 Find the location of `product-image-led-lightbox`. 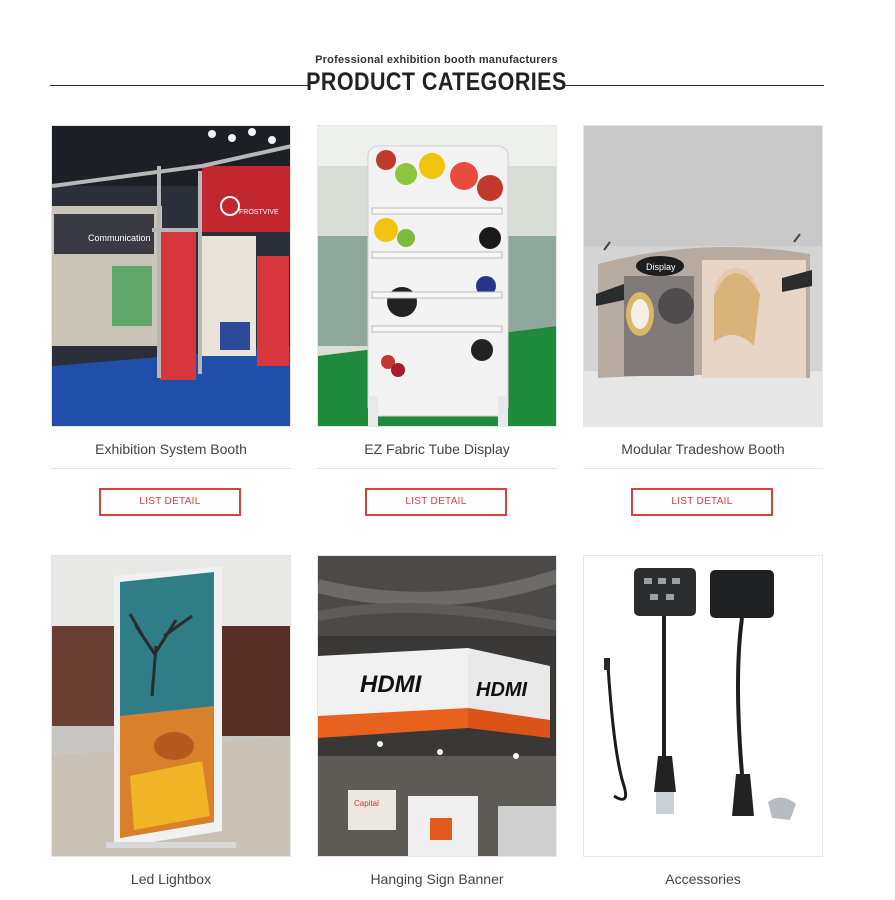

product-image-led-lightbox is located at coordinates (171, 706).